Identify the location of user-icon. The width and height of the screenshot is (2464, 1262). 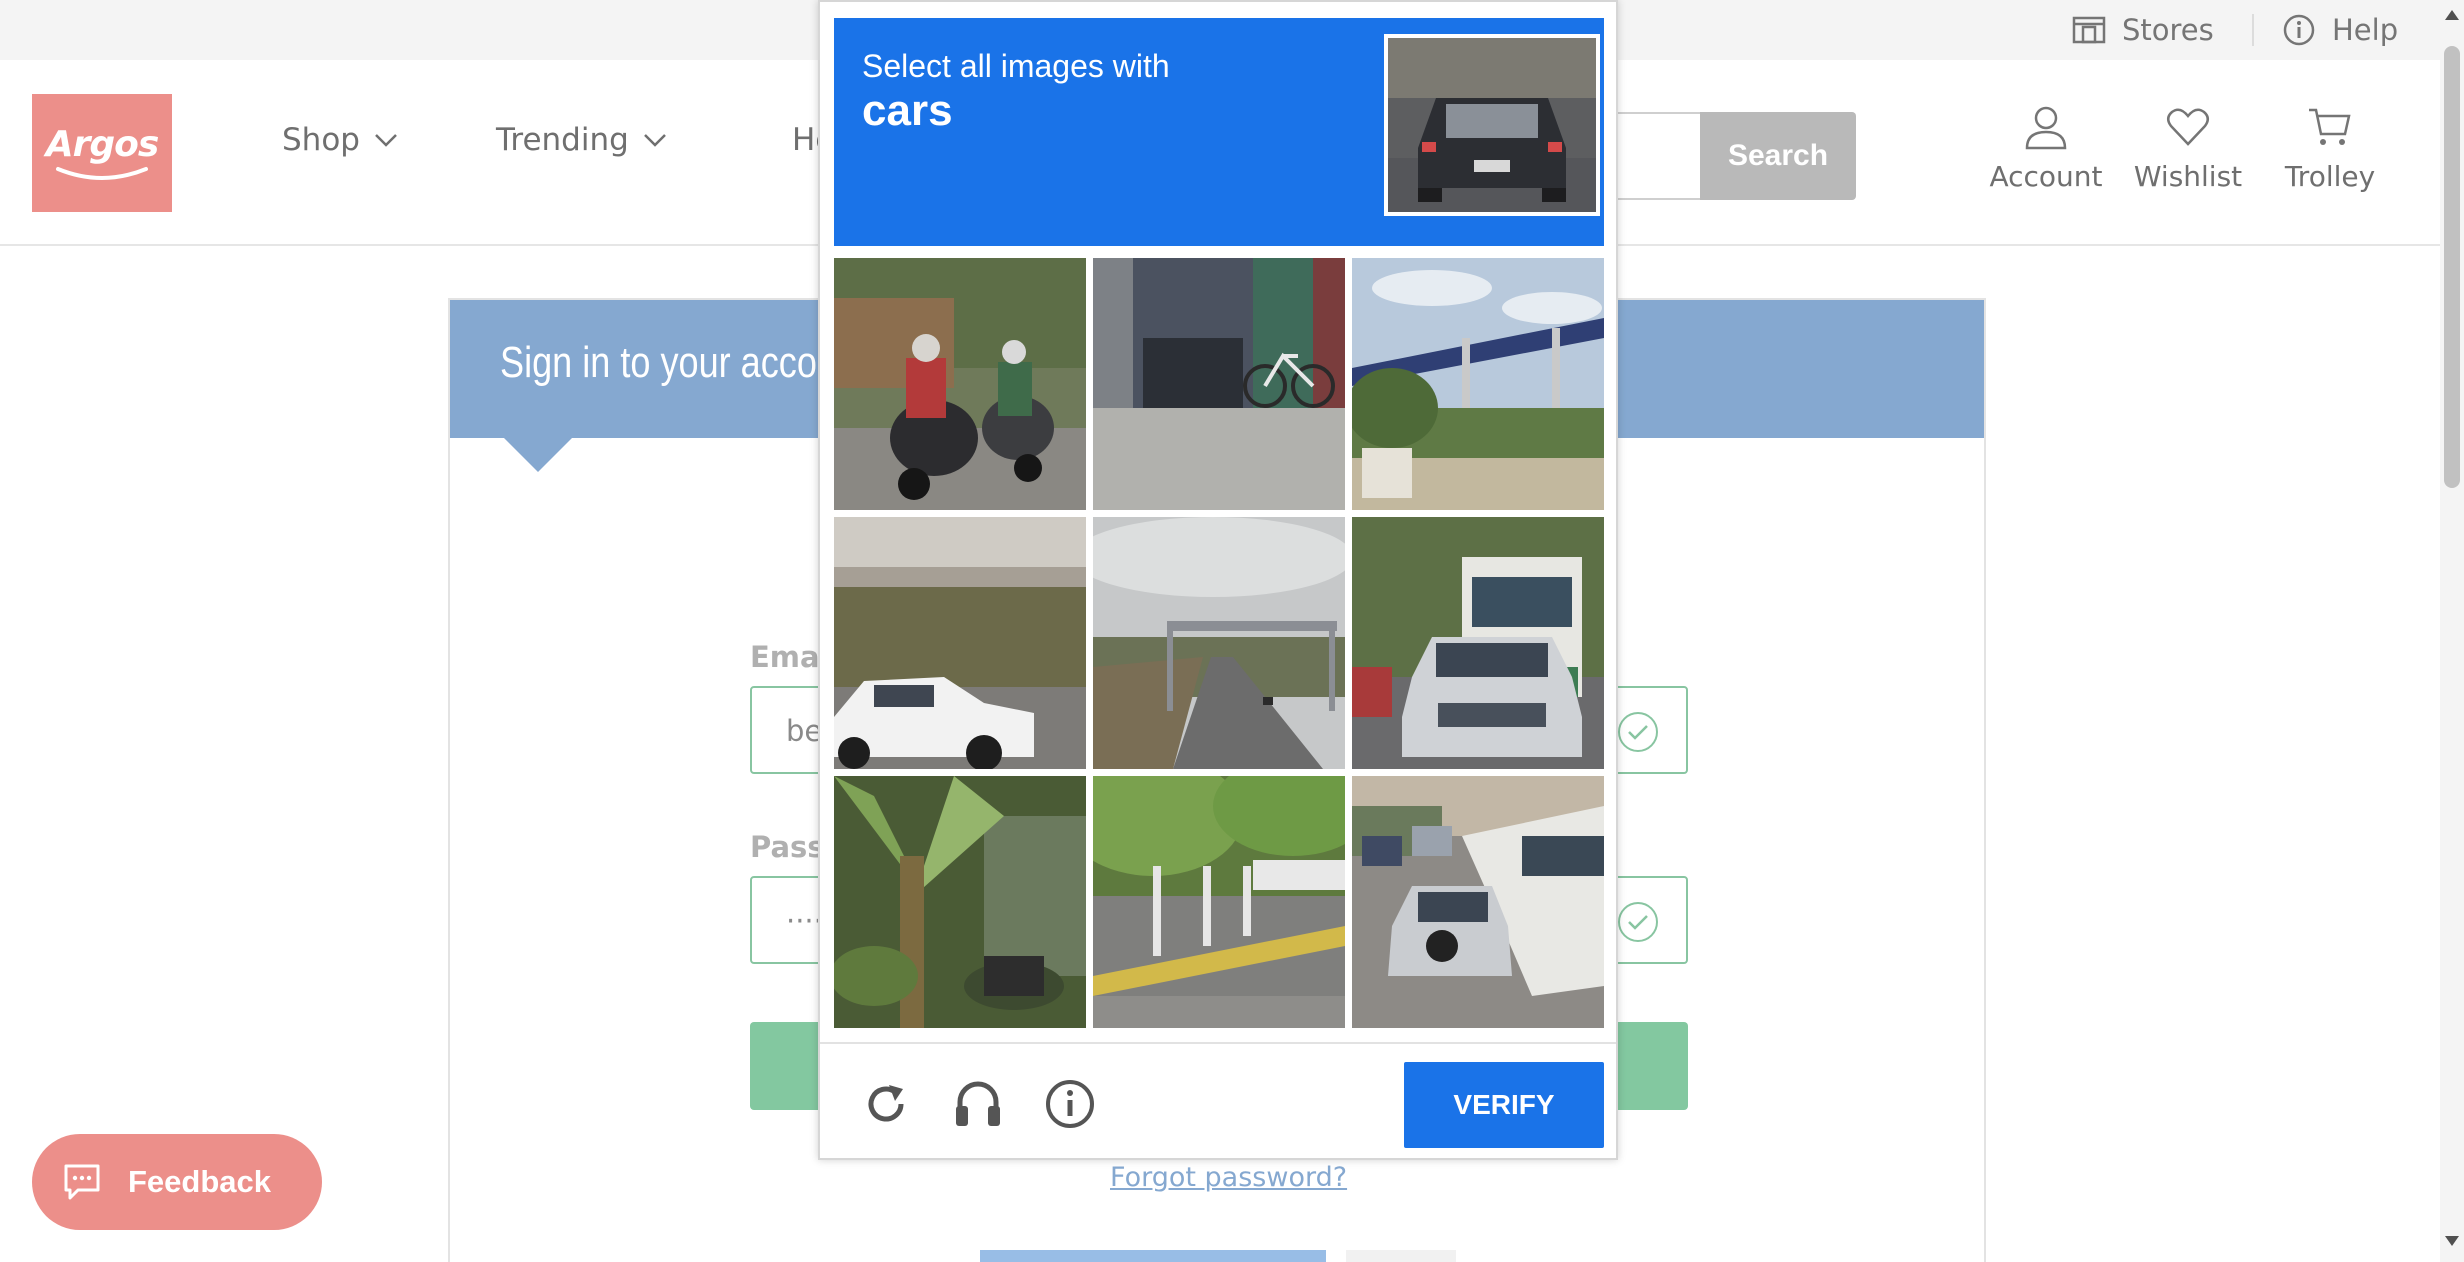
(2046, 128).